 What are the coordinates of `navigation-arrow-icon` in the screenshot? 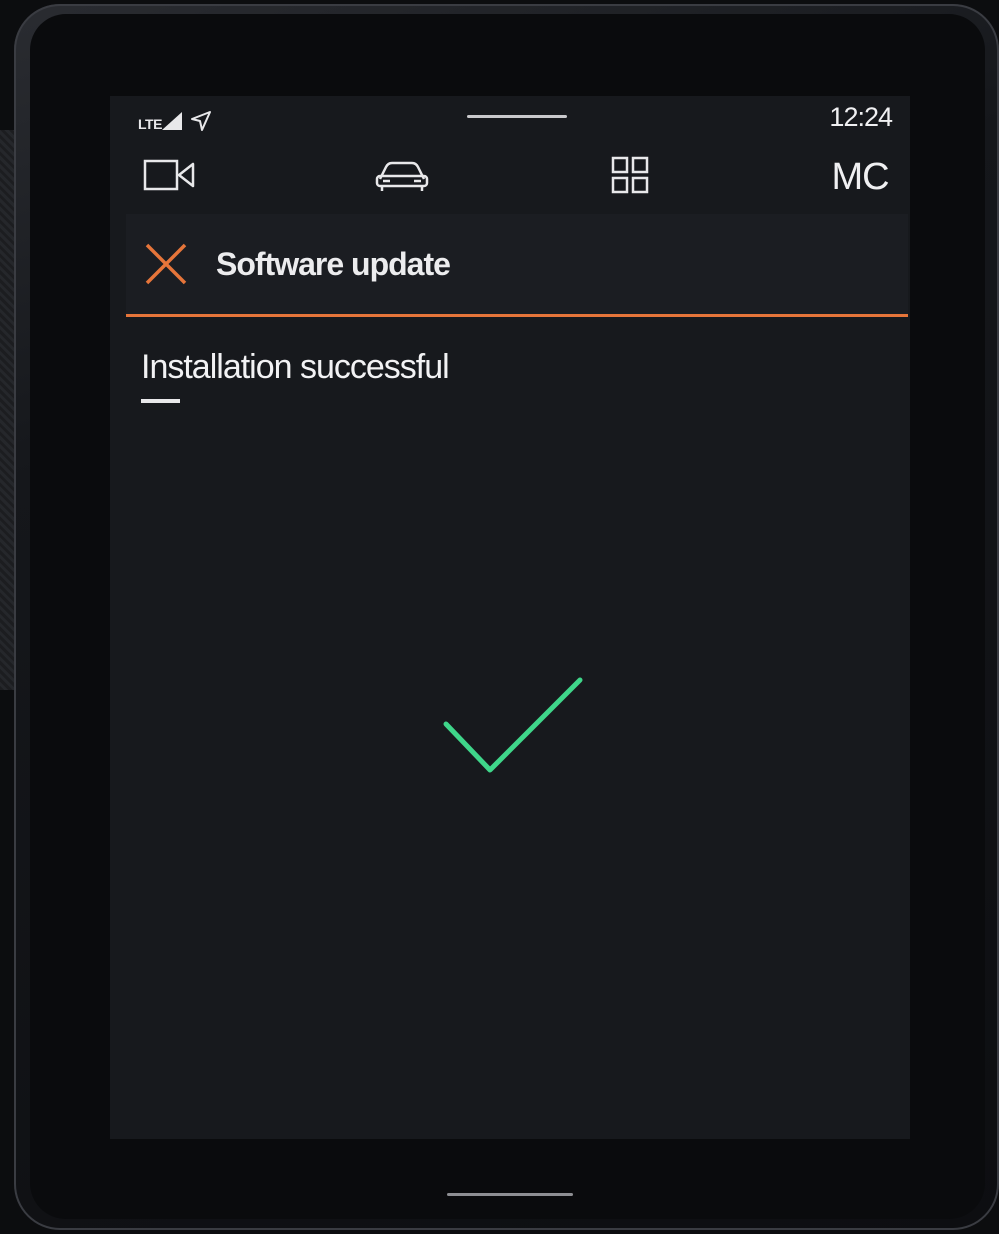 It's located at (201, 123).